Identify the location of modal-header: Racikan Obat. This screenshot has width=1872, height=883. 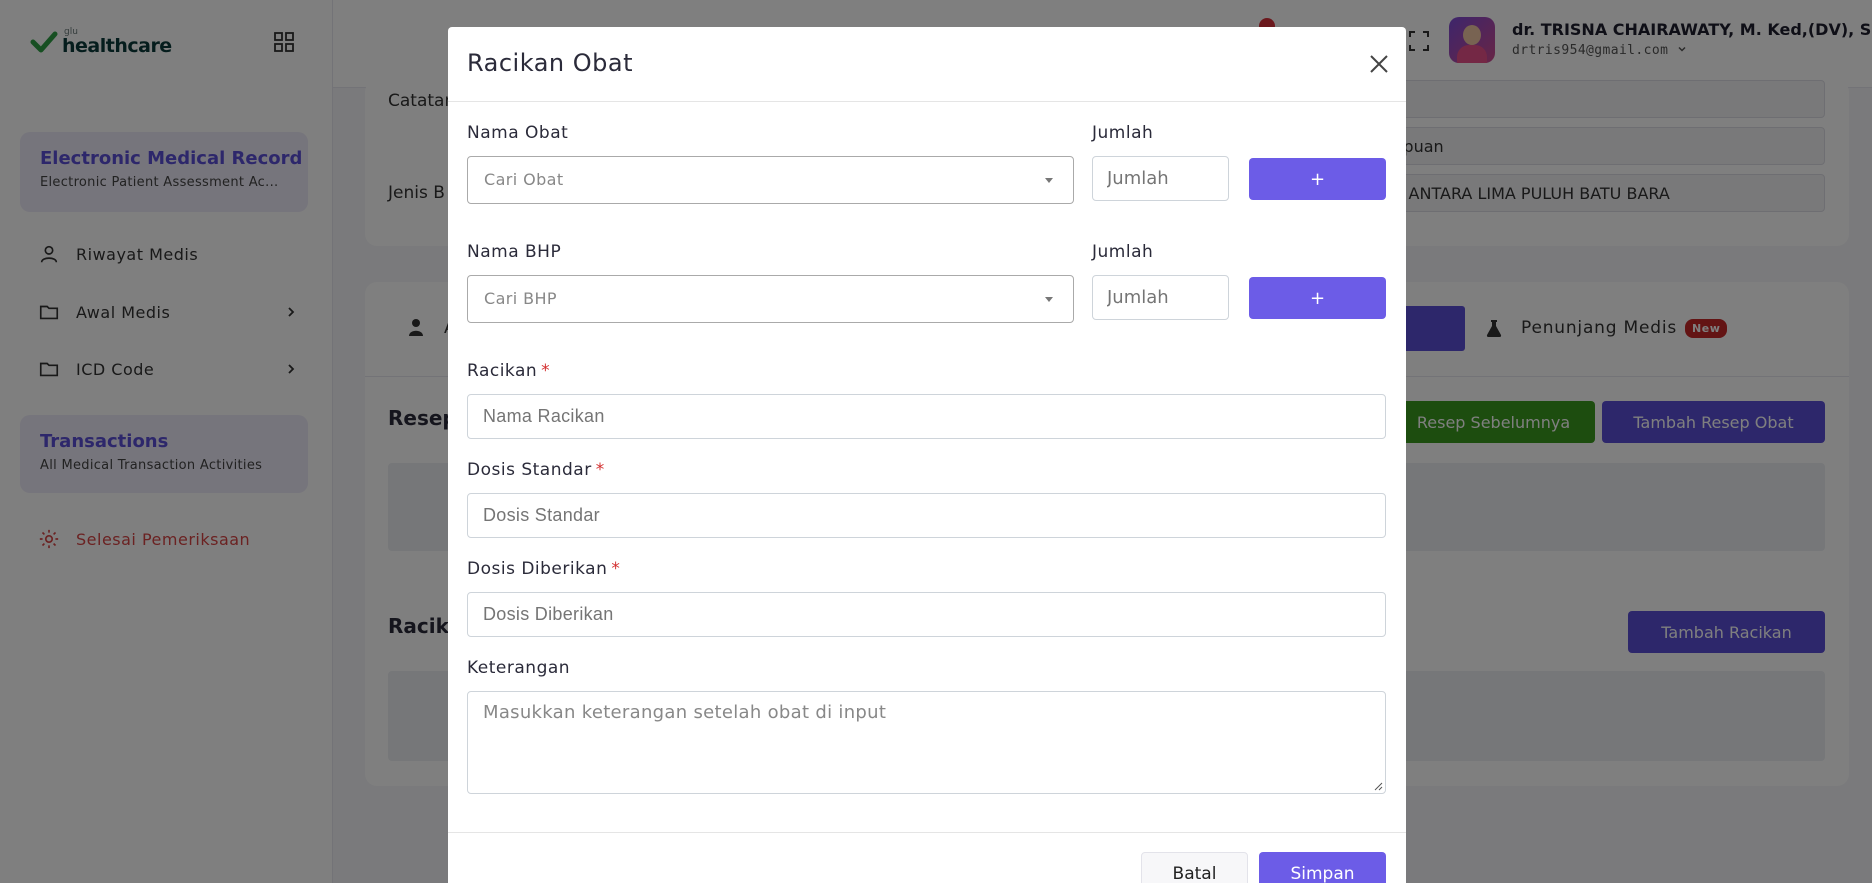
(927, 64).